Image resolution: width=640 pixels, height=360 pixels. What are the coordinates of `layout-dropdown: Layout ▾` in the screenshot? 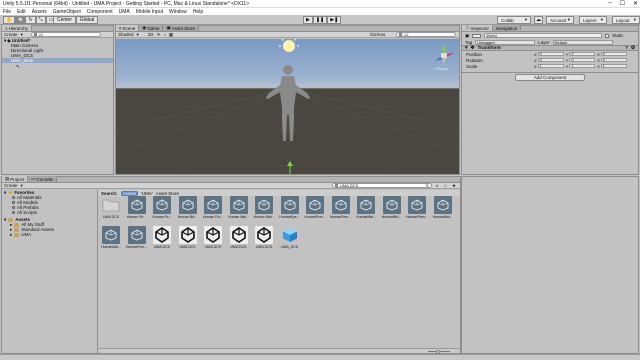 It's located at (626, 20).